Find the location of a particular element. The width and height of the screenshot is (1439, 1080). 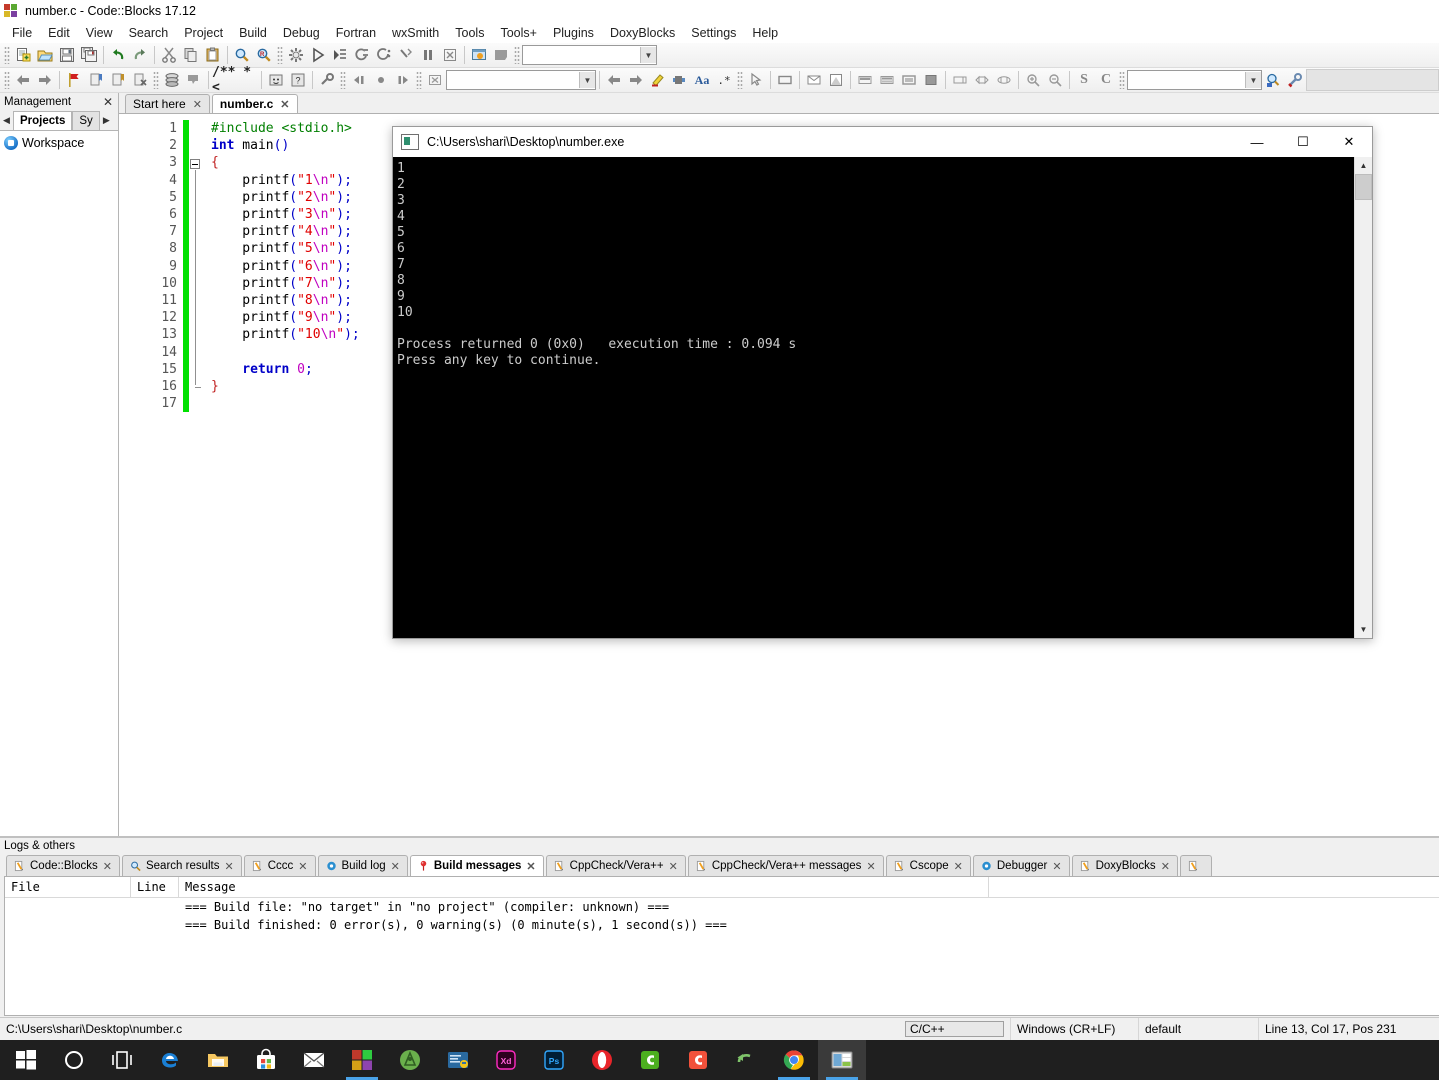

file-explorer is located at coordinates (218, 1060).